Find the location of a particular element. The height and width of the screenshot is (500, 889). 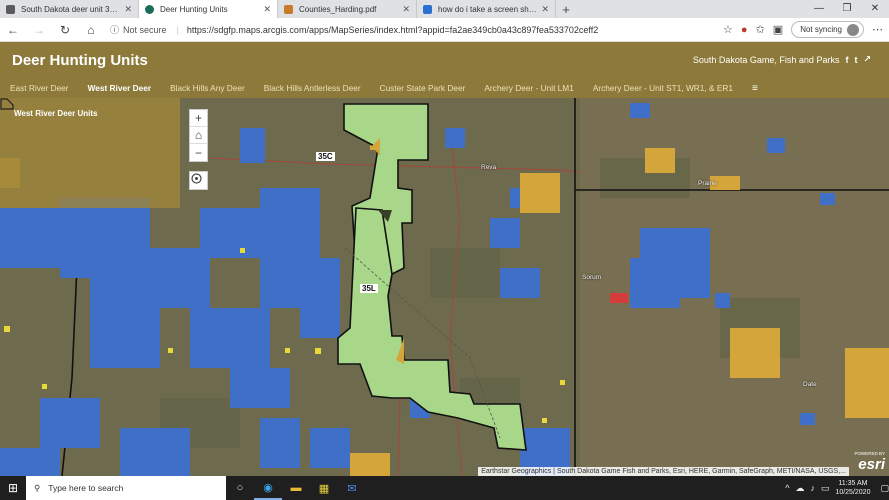

favorite-star-icon: ☆ is located at coordinates (728, 29).